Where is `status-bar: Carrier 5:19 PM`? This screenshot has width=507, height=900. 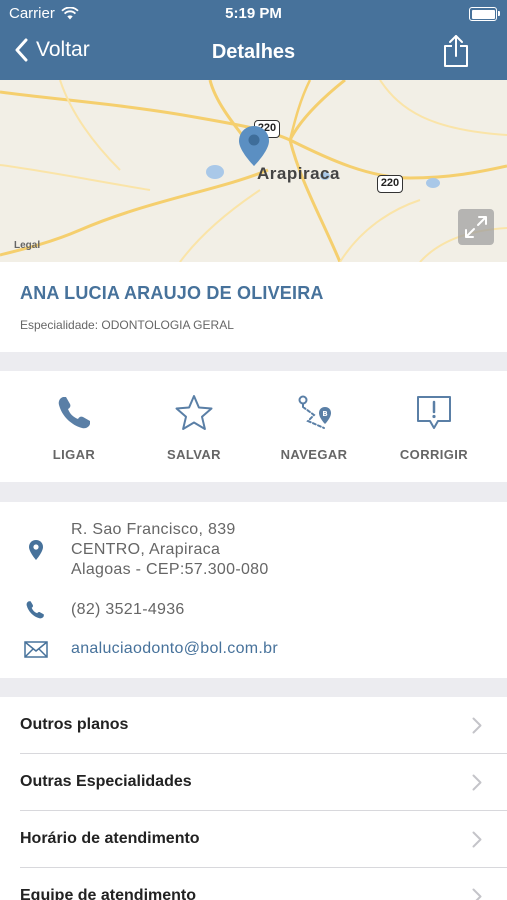 status-bar: Carrier 5:19 PM is located at coordinates (253, 14).